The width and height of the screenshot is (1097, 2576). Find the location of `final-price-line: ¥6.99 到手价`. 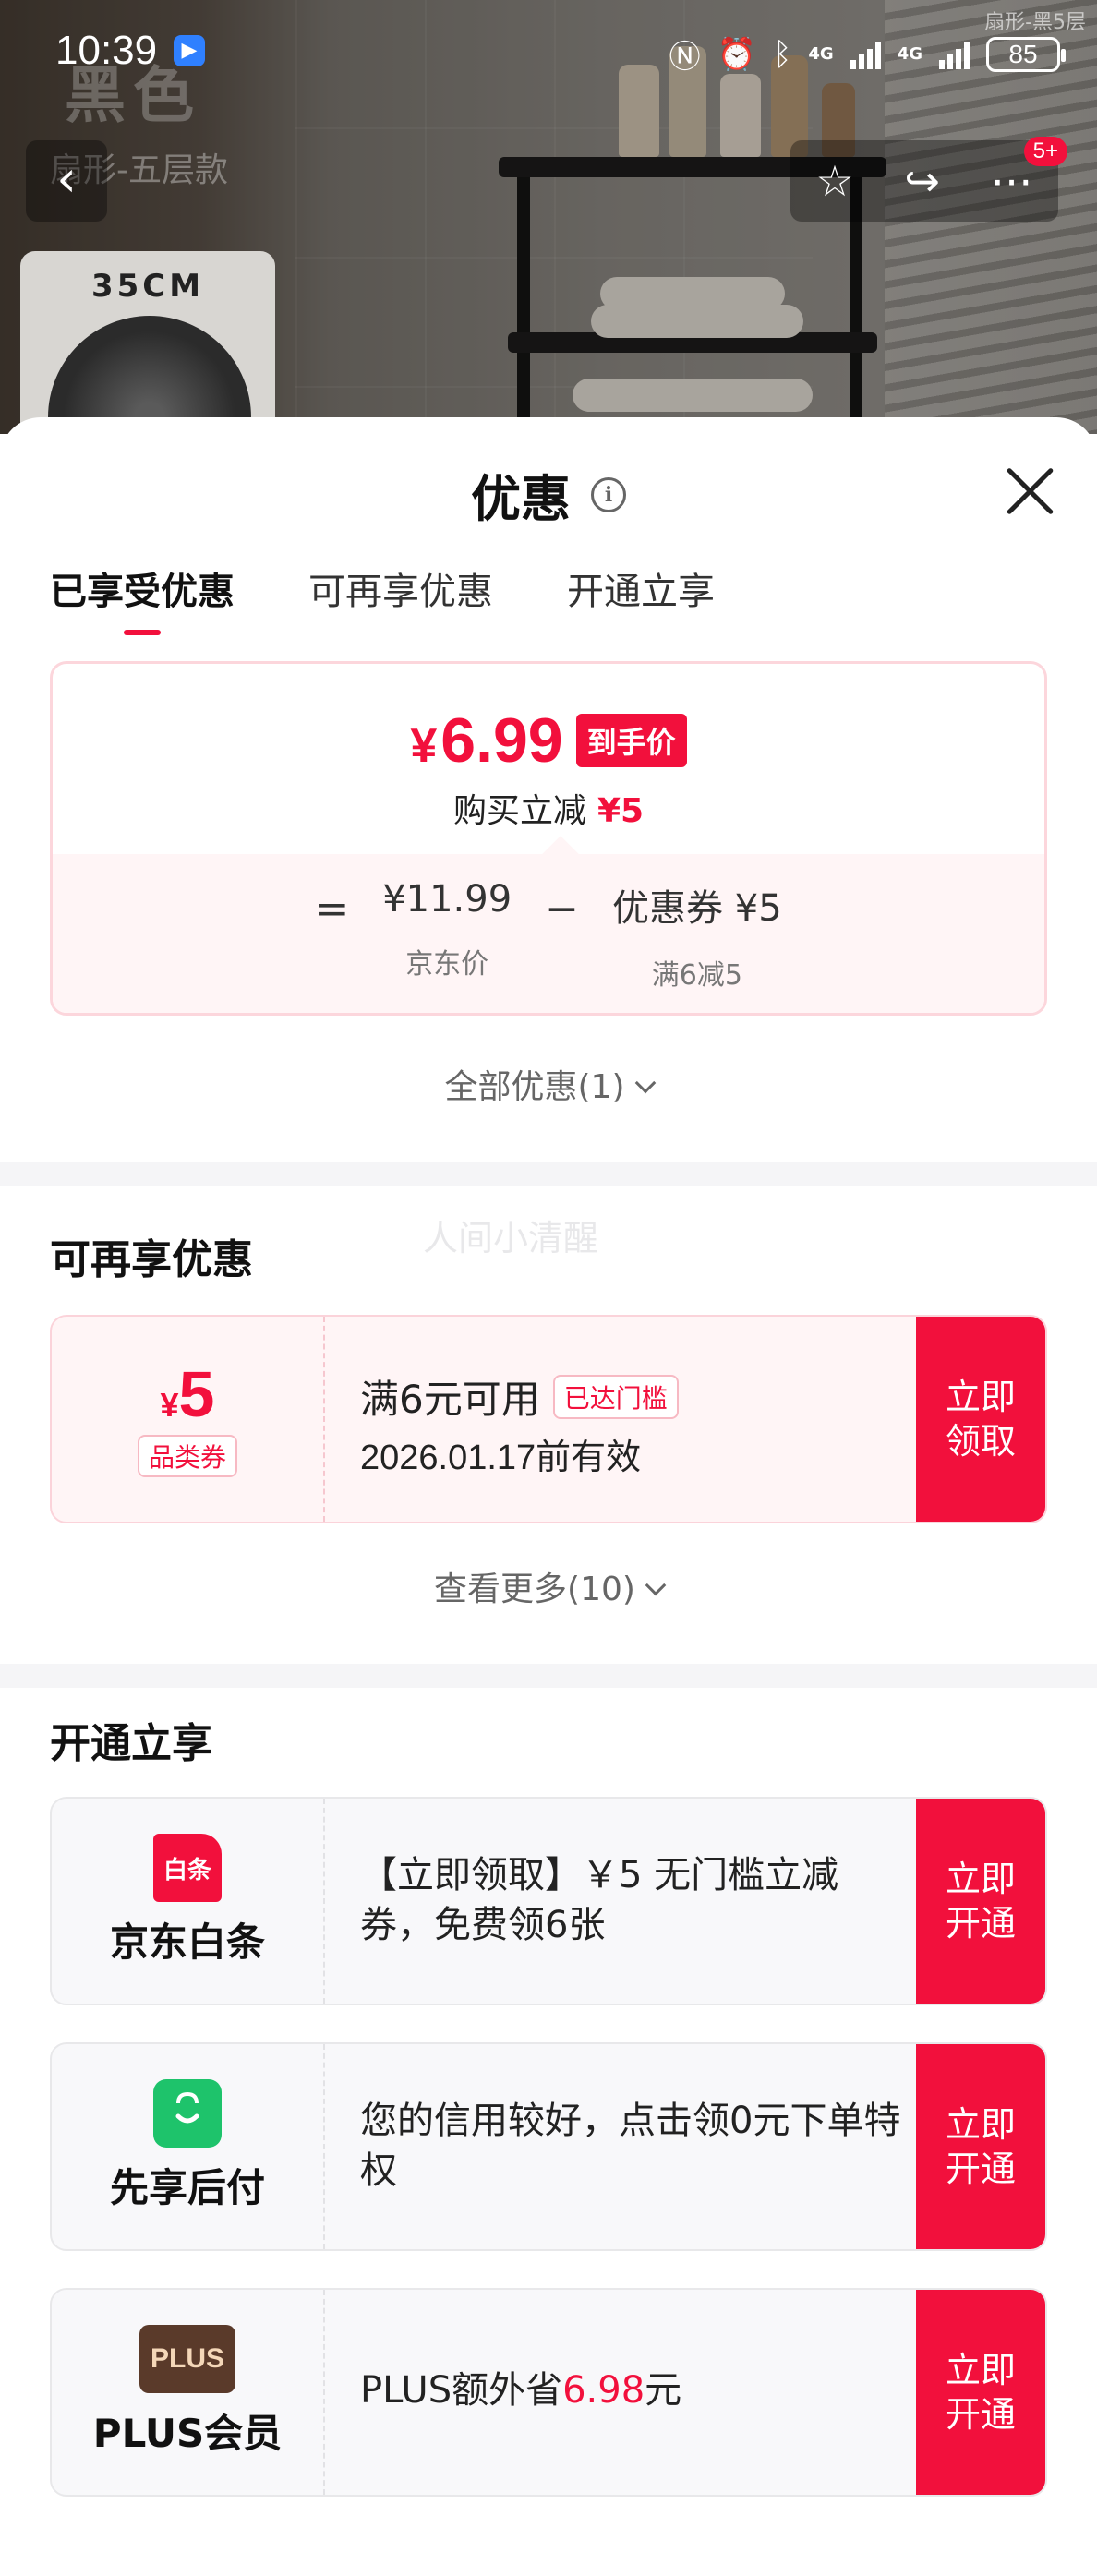

final-price-line: ¥6.99 到手价 is located at coordinates (548, 740).